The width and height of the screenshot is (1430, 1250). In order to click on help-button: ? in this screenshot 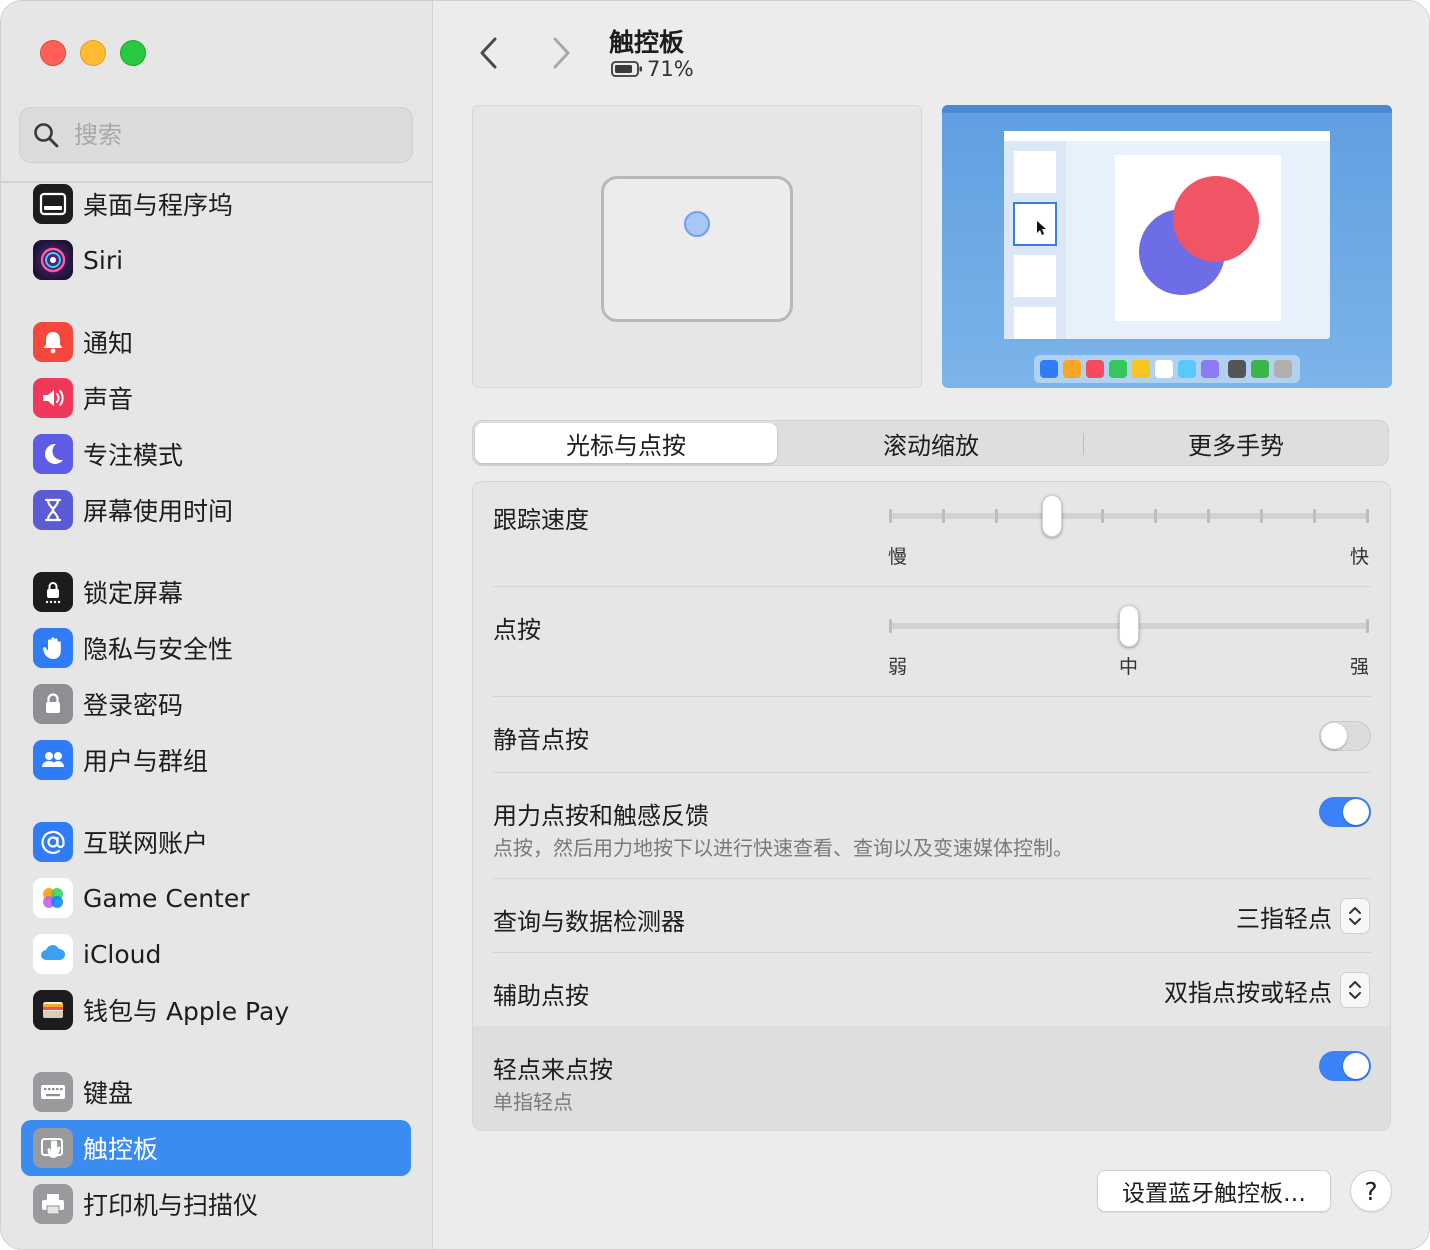, I will do `click(1371, 1191)`.